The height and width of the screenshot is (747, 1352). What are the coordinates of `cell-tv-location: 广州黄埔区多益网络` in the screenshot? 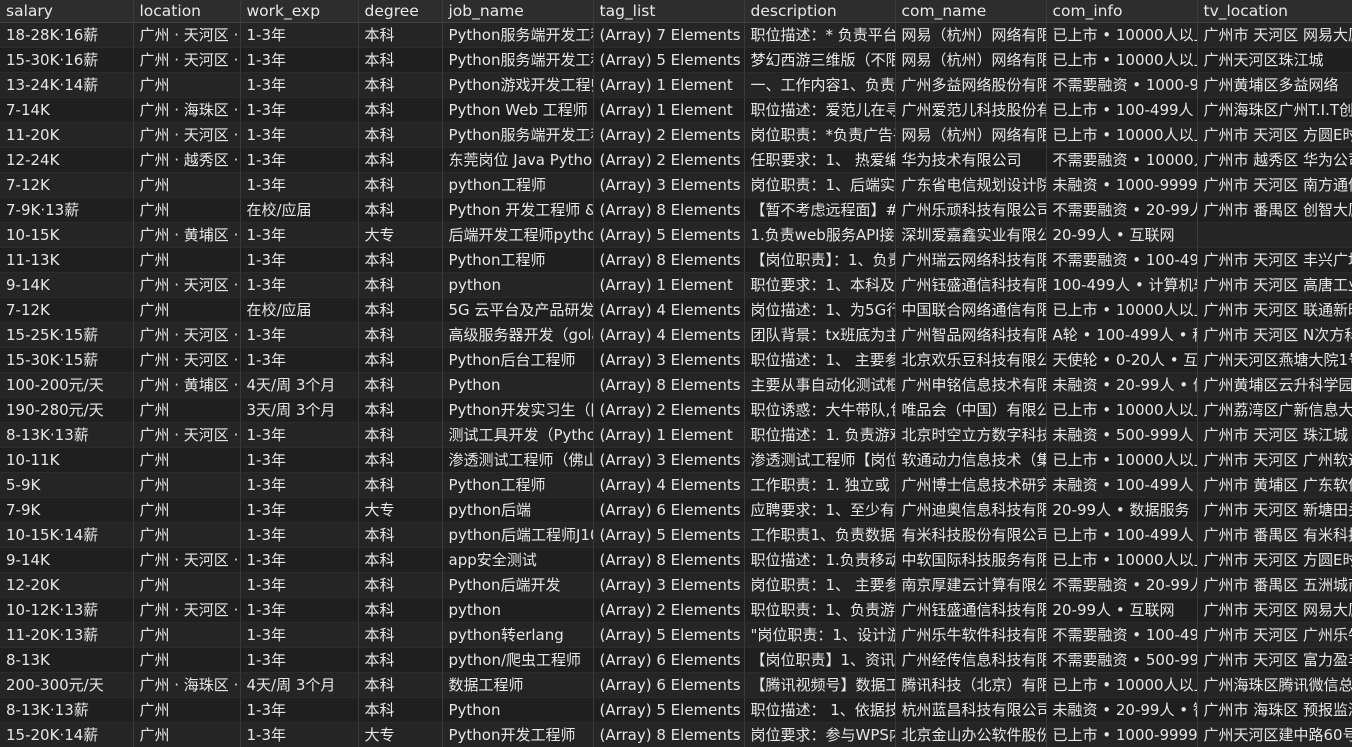 It's located at (1274, 85).